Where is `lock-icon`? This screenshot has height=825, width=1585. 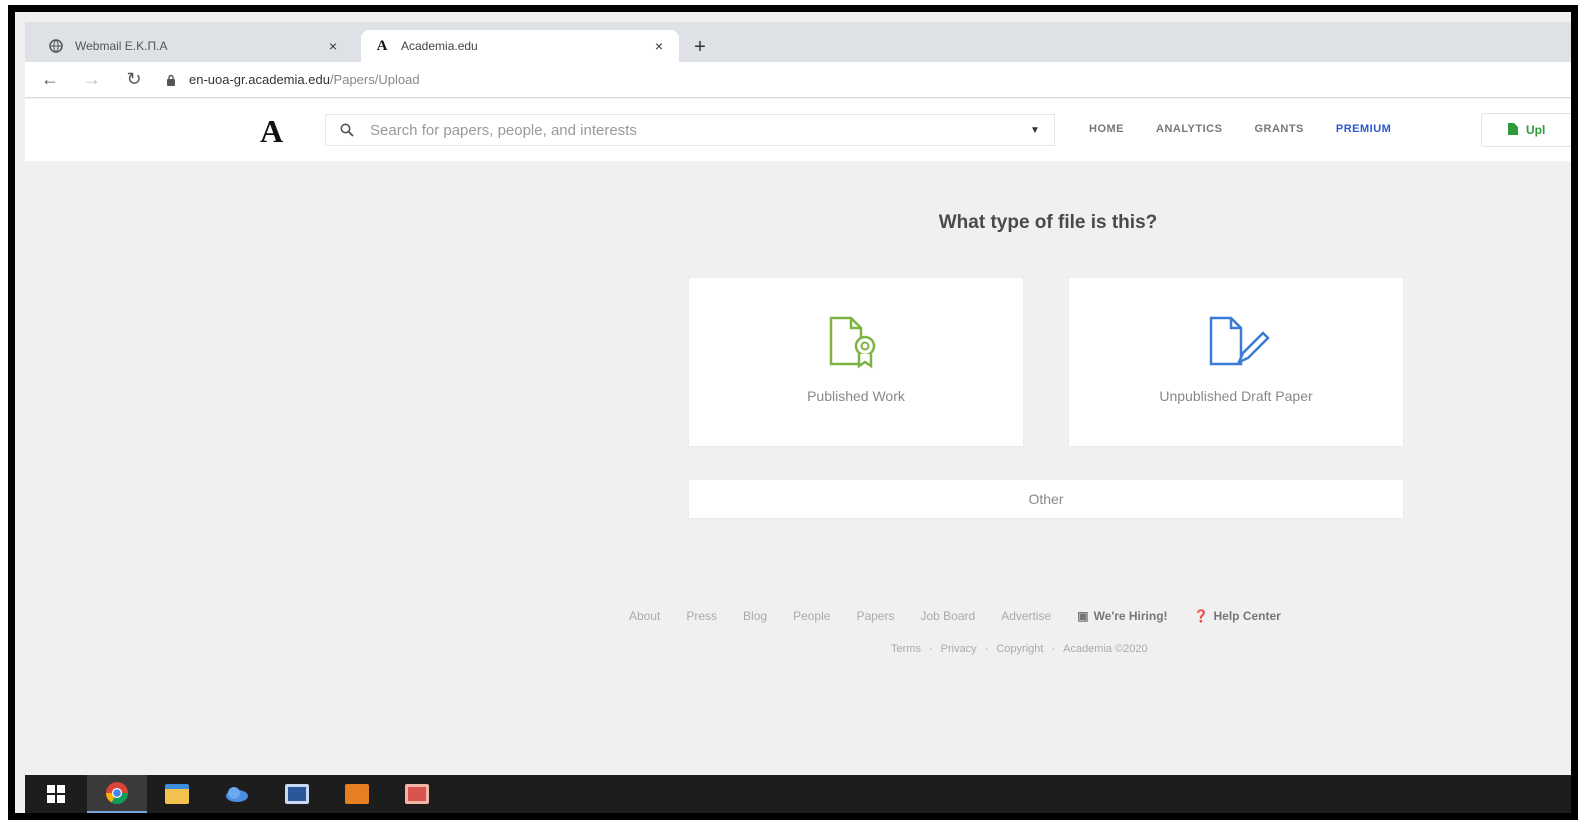
lock-icon is located at coordinates (171, 80).